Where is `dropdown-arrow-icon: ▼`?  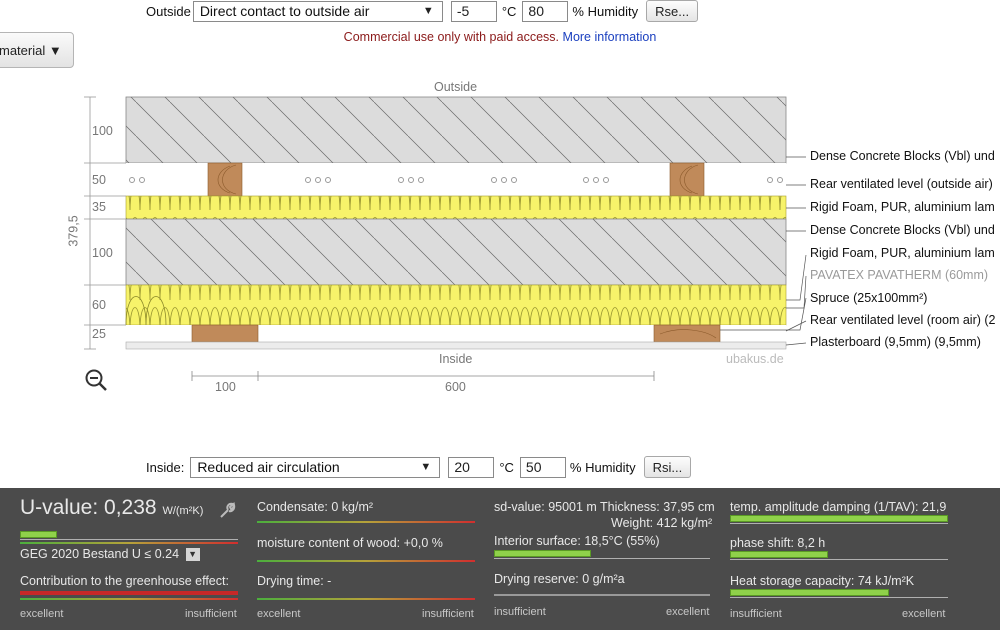
dropdown-arrow-icon: ▼ is located at coordinates (426, 466).